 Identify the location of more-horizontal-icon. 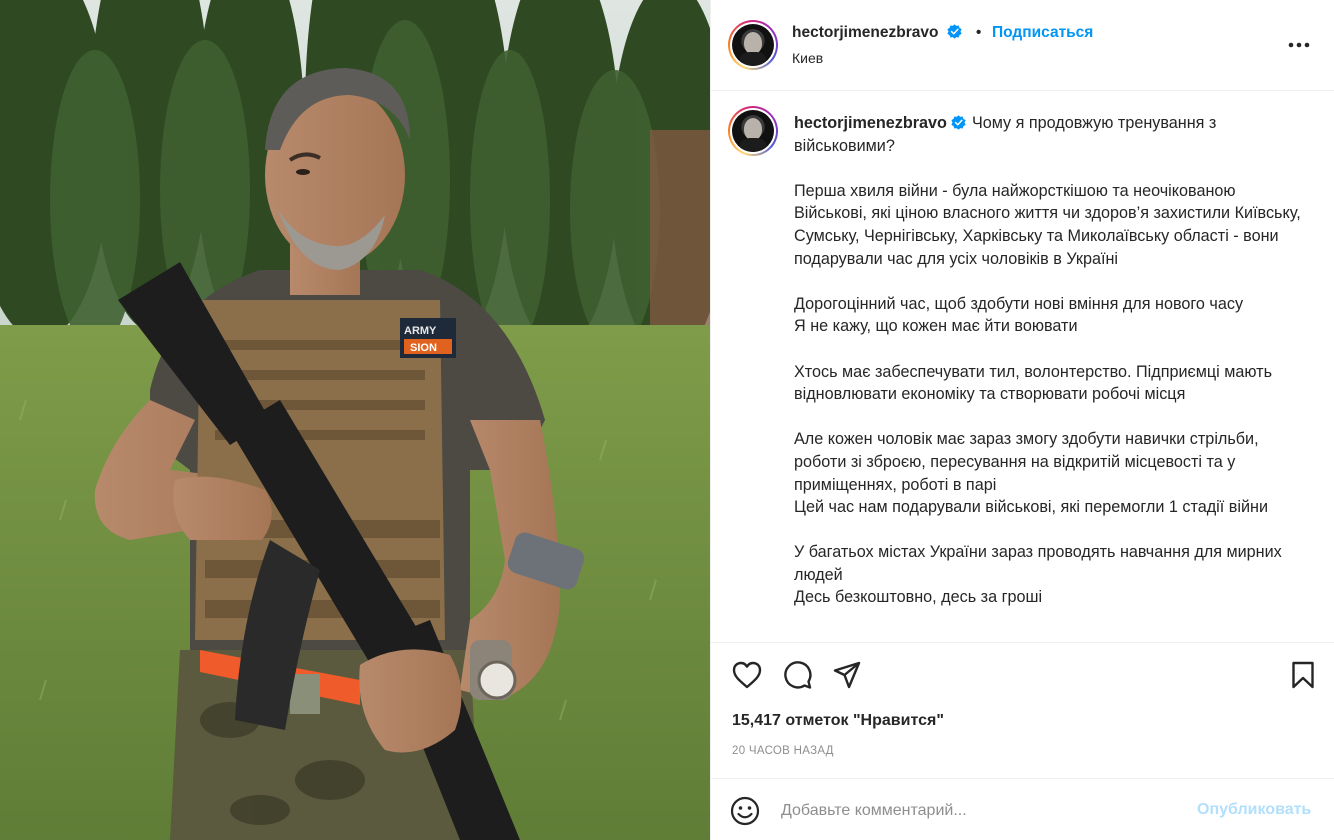
(1299, 45).